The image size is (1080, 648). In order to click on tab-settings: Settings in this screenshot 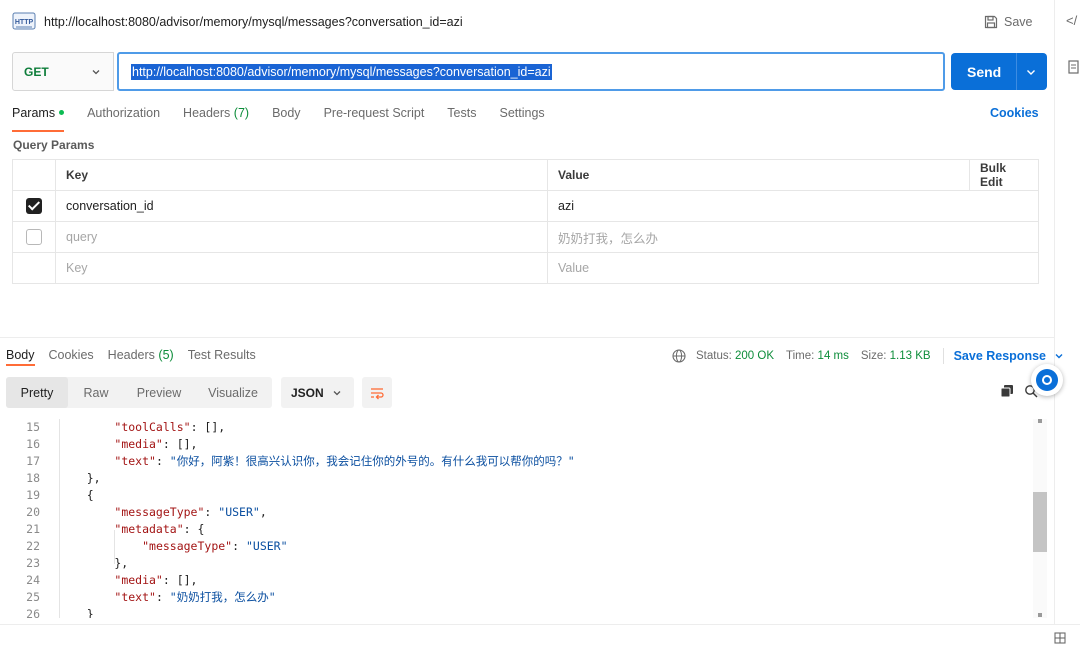, I will do `click(521, 118)`.